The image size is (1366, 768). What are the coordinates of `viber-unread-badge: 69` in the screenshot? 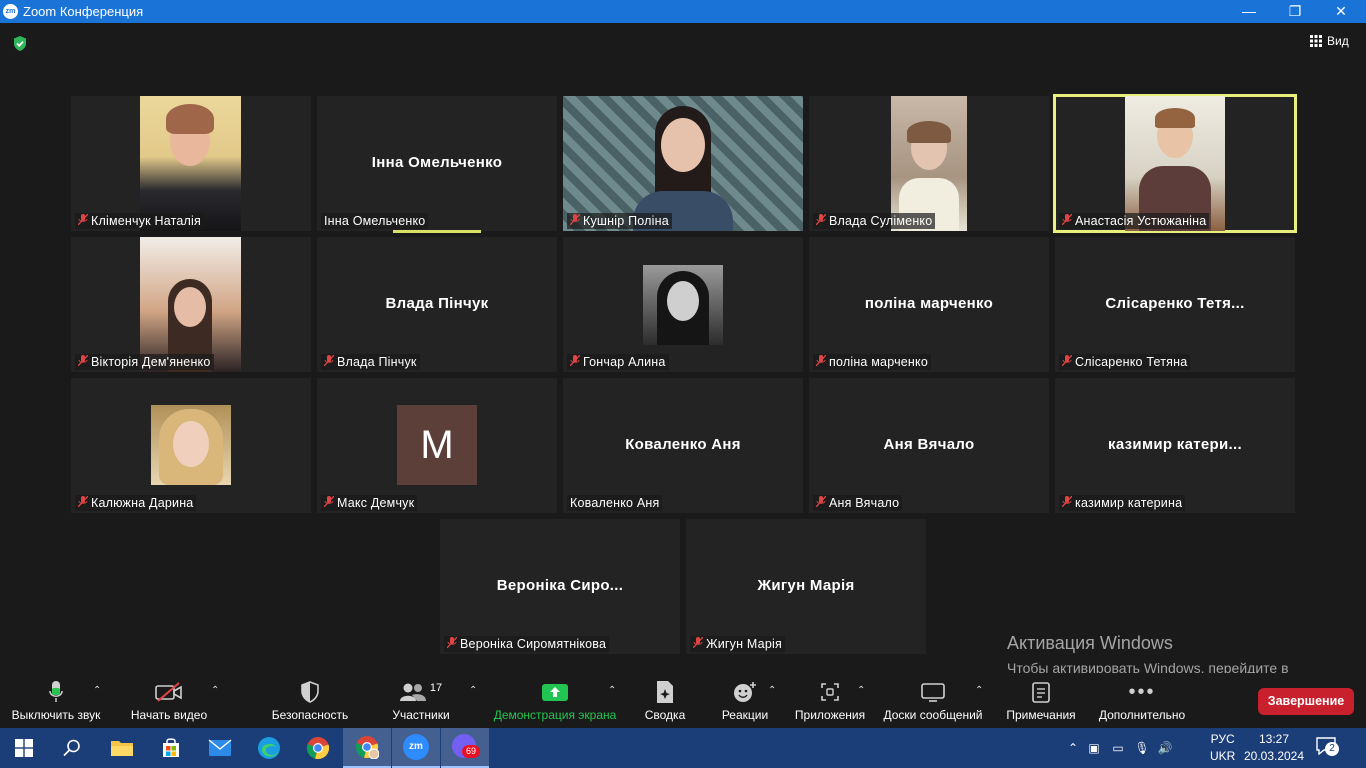 It's located at (471, 751).